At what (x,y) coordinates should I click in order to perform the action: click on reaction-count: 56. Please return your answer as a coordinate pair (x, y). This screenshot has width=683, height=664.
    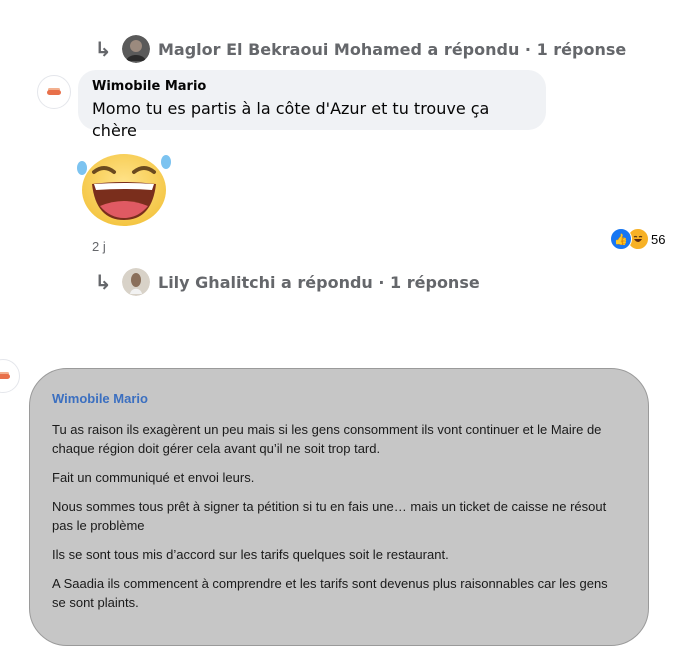
    Looking at the image, I should click on (658, 239).